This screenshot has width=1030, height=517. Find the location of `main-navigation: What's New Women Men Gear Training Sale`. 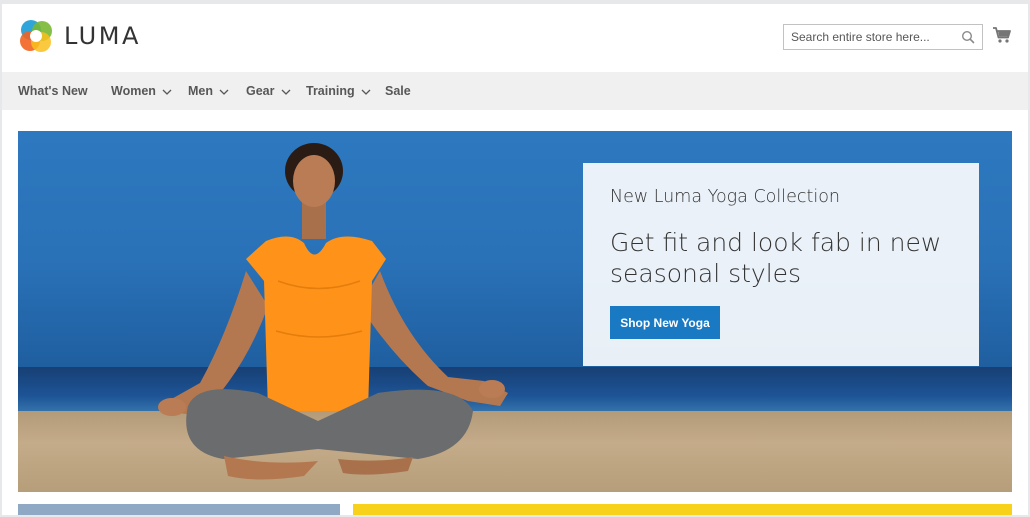

main-navigation: What's New Women Men Gear Training Sale is located at coordinates (515, 91).